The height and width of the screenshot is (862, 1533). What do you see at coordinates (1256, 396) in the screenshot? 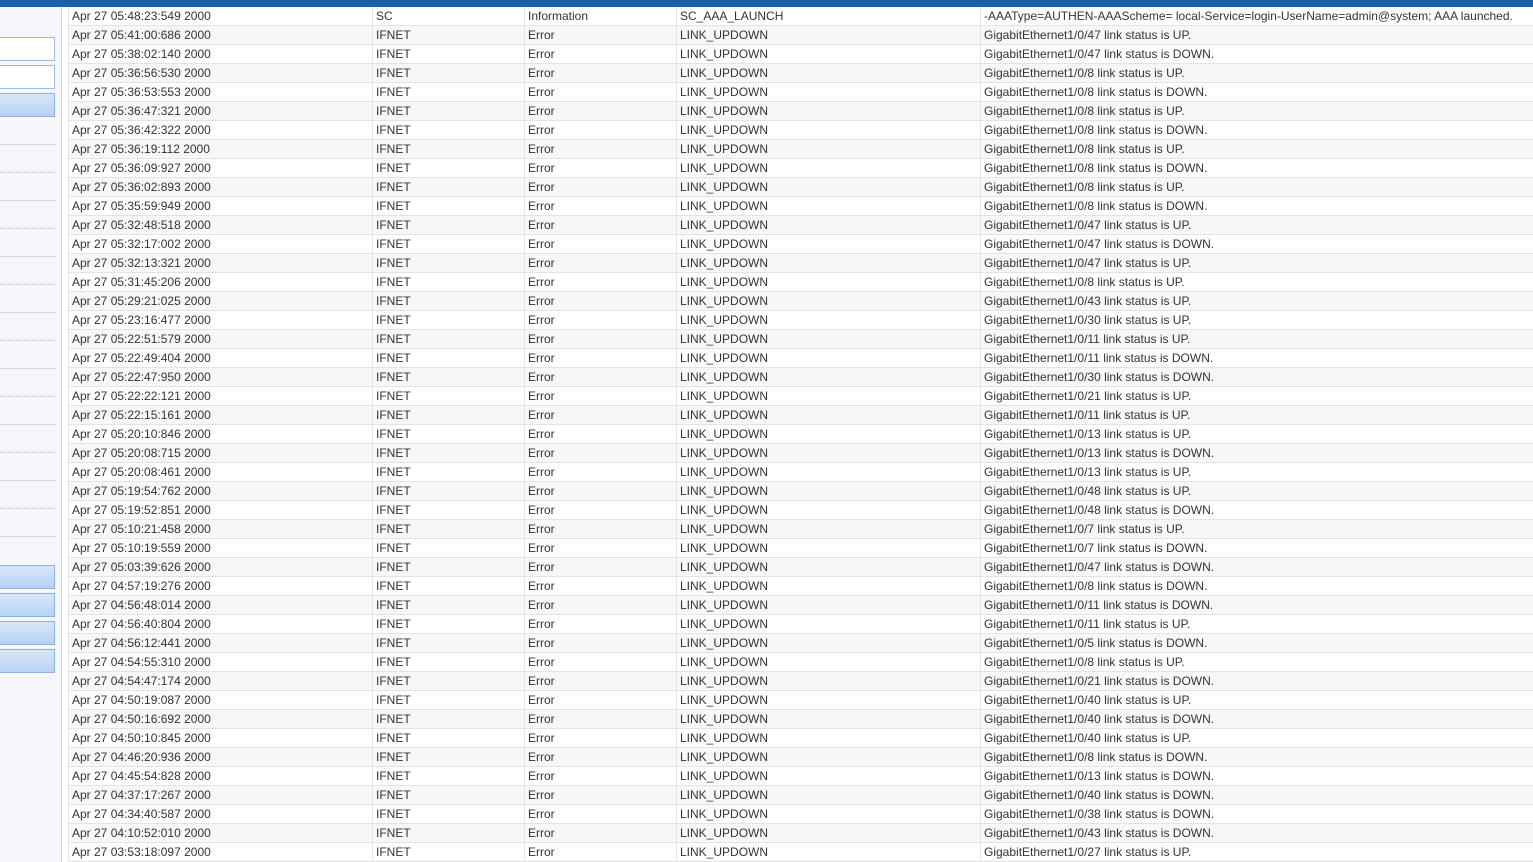
I see `log-description-cell: GigabitEthernet1/0/21 link status is UP.` at bounding box center [1256, 396].